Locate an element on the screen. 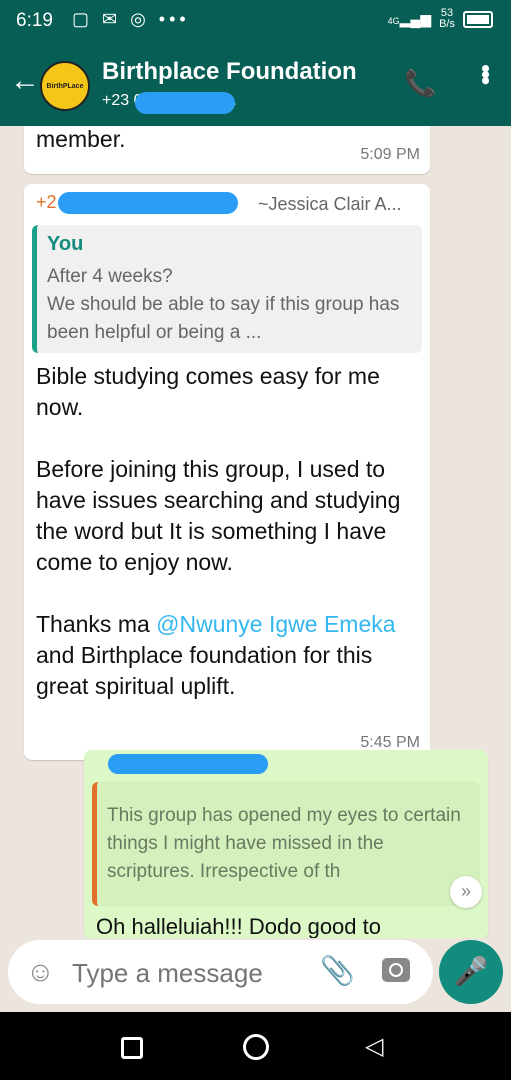 Image resolution: width=511 pixels, height=1080 pixels. message-composer: ☺ 📎 is located at coordinates (220, 972).